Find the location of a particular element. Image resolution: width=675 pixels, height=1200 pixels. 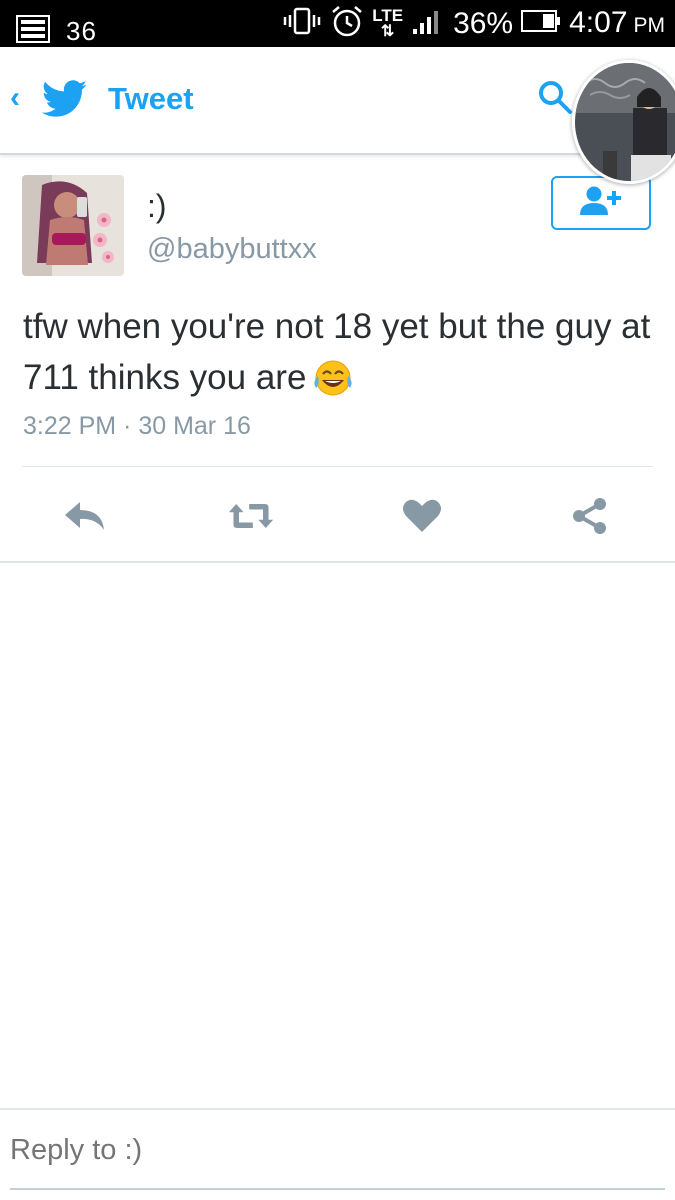

follow-button is located at coordinates (601, 203).